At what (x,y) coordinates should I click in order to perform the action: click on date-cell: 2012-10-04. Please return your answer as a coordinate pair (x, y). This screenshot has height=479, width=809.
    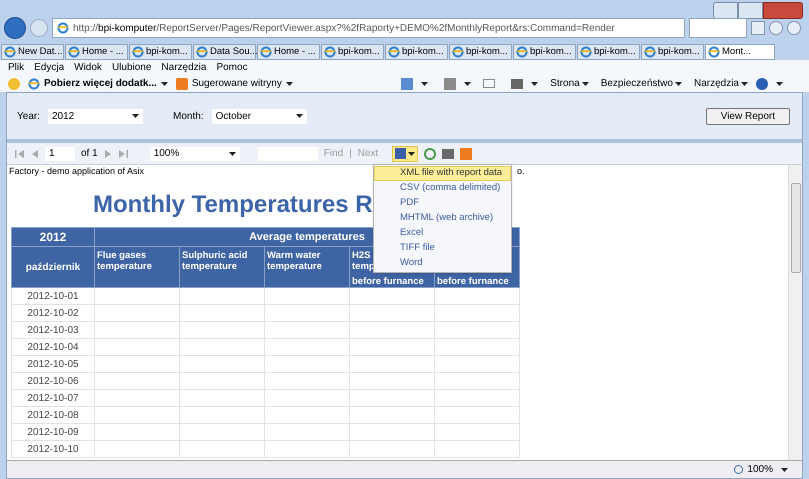
    Looking at the image, I should click on (53, 347).